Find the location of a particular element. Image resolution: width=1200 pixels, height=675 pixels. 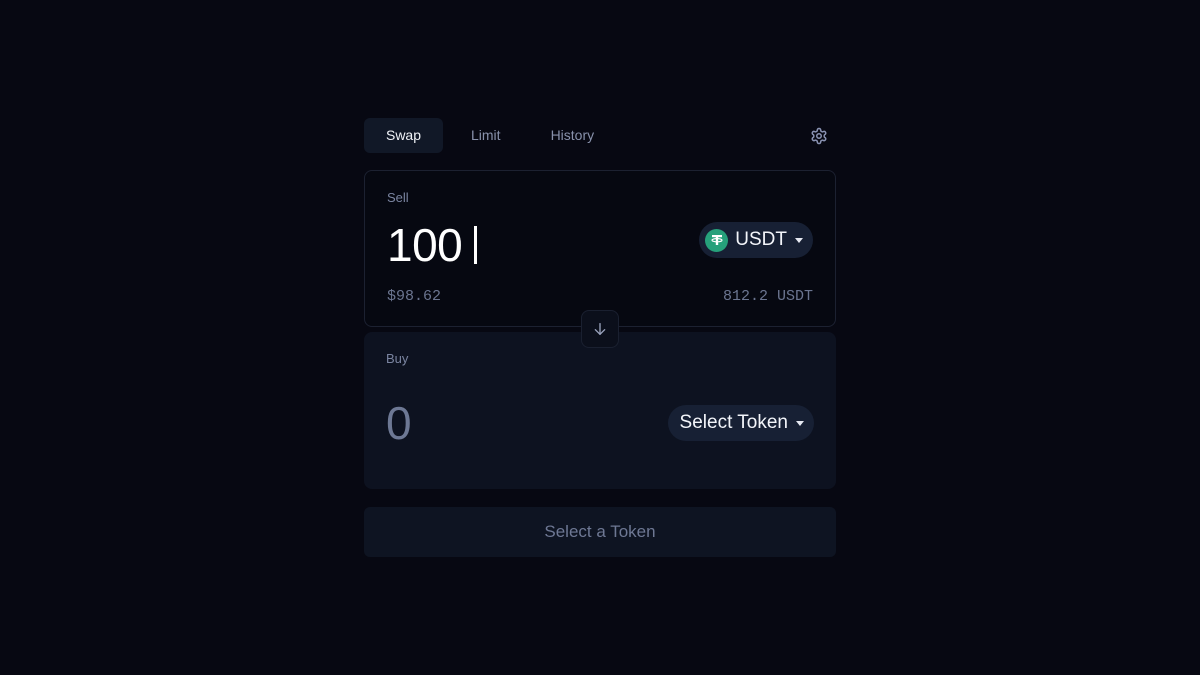

buy-panel: Buy 0 Select Token is located at coordinates (600, 410).